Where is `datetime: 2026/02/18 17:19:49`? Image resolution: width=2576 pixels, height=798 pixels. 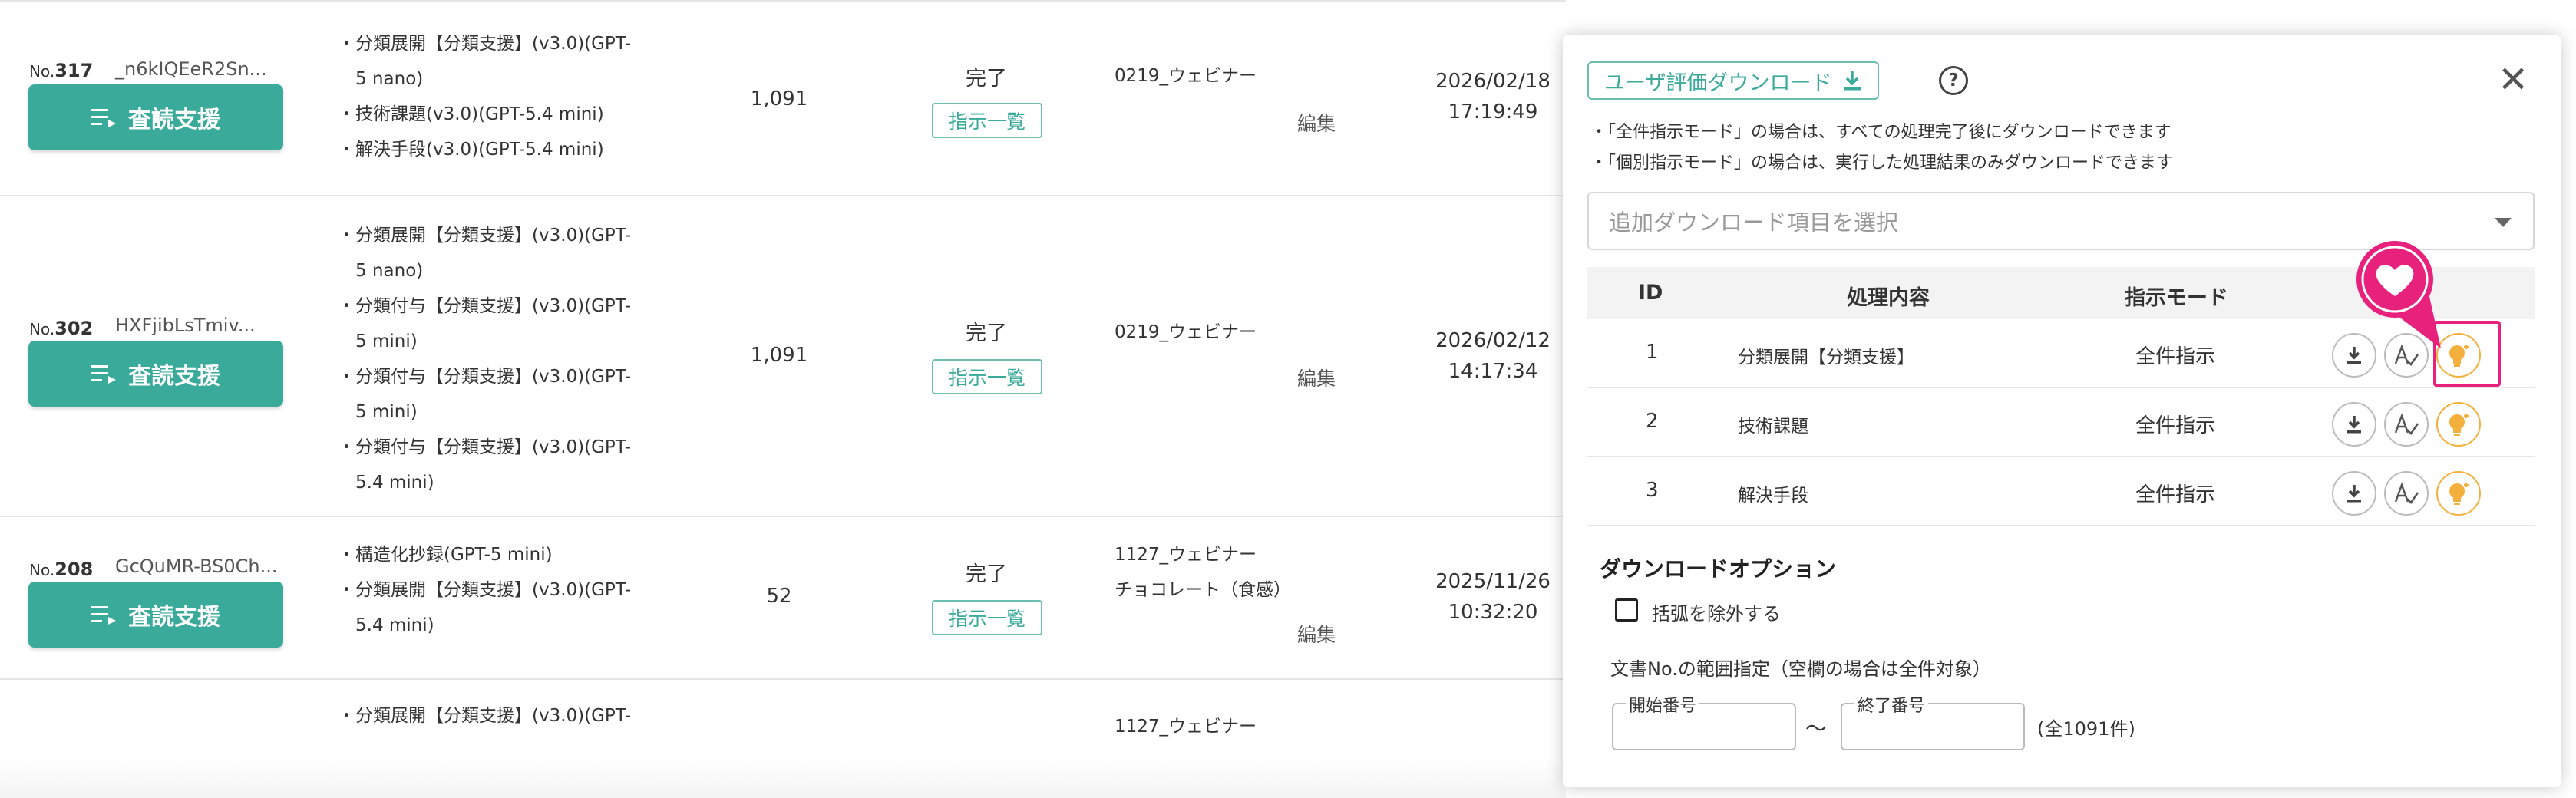
datetime: 2026/02/18 17:19:49 is located at coordinates (1493, 97).